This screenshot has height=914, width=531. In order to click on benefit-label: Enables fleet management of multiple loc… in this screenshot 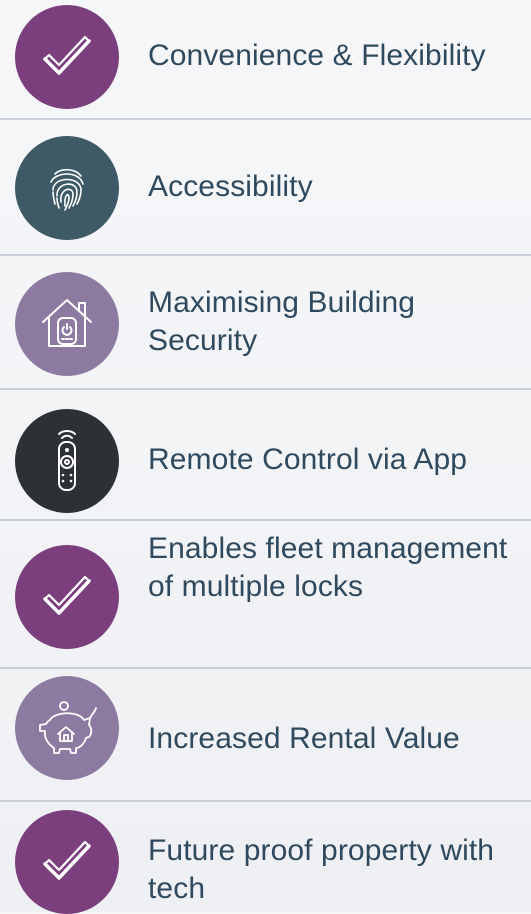, I will do `click(328, 567)`.